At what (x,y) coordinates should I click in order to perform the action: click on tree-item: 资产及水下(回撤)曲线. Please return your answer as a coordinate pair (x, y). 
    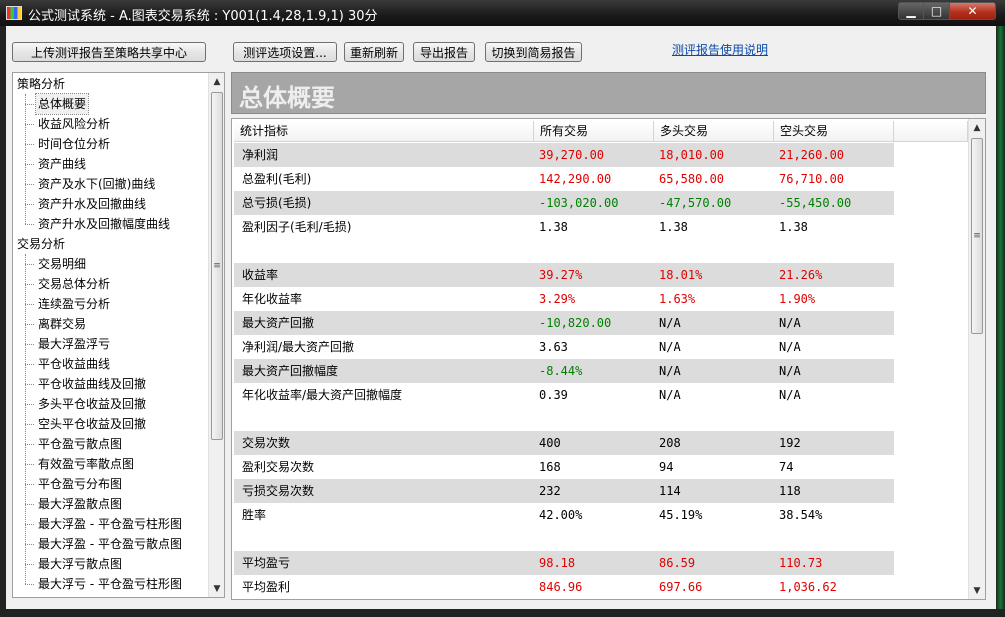
    Looking at the image, I should click on (96, 184).